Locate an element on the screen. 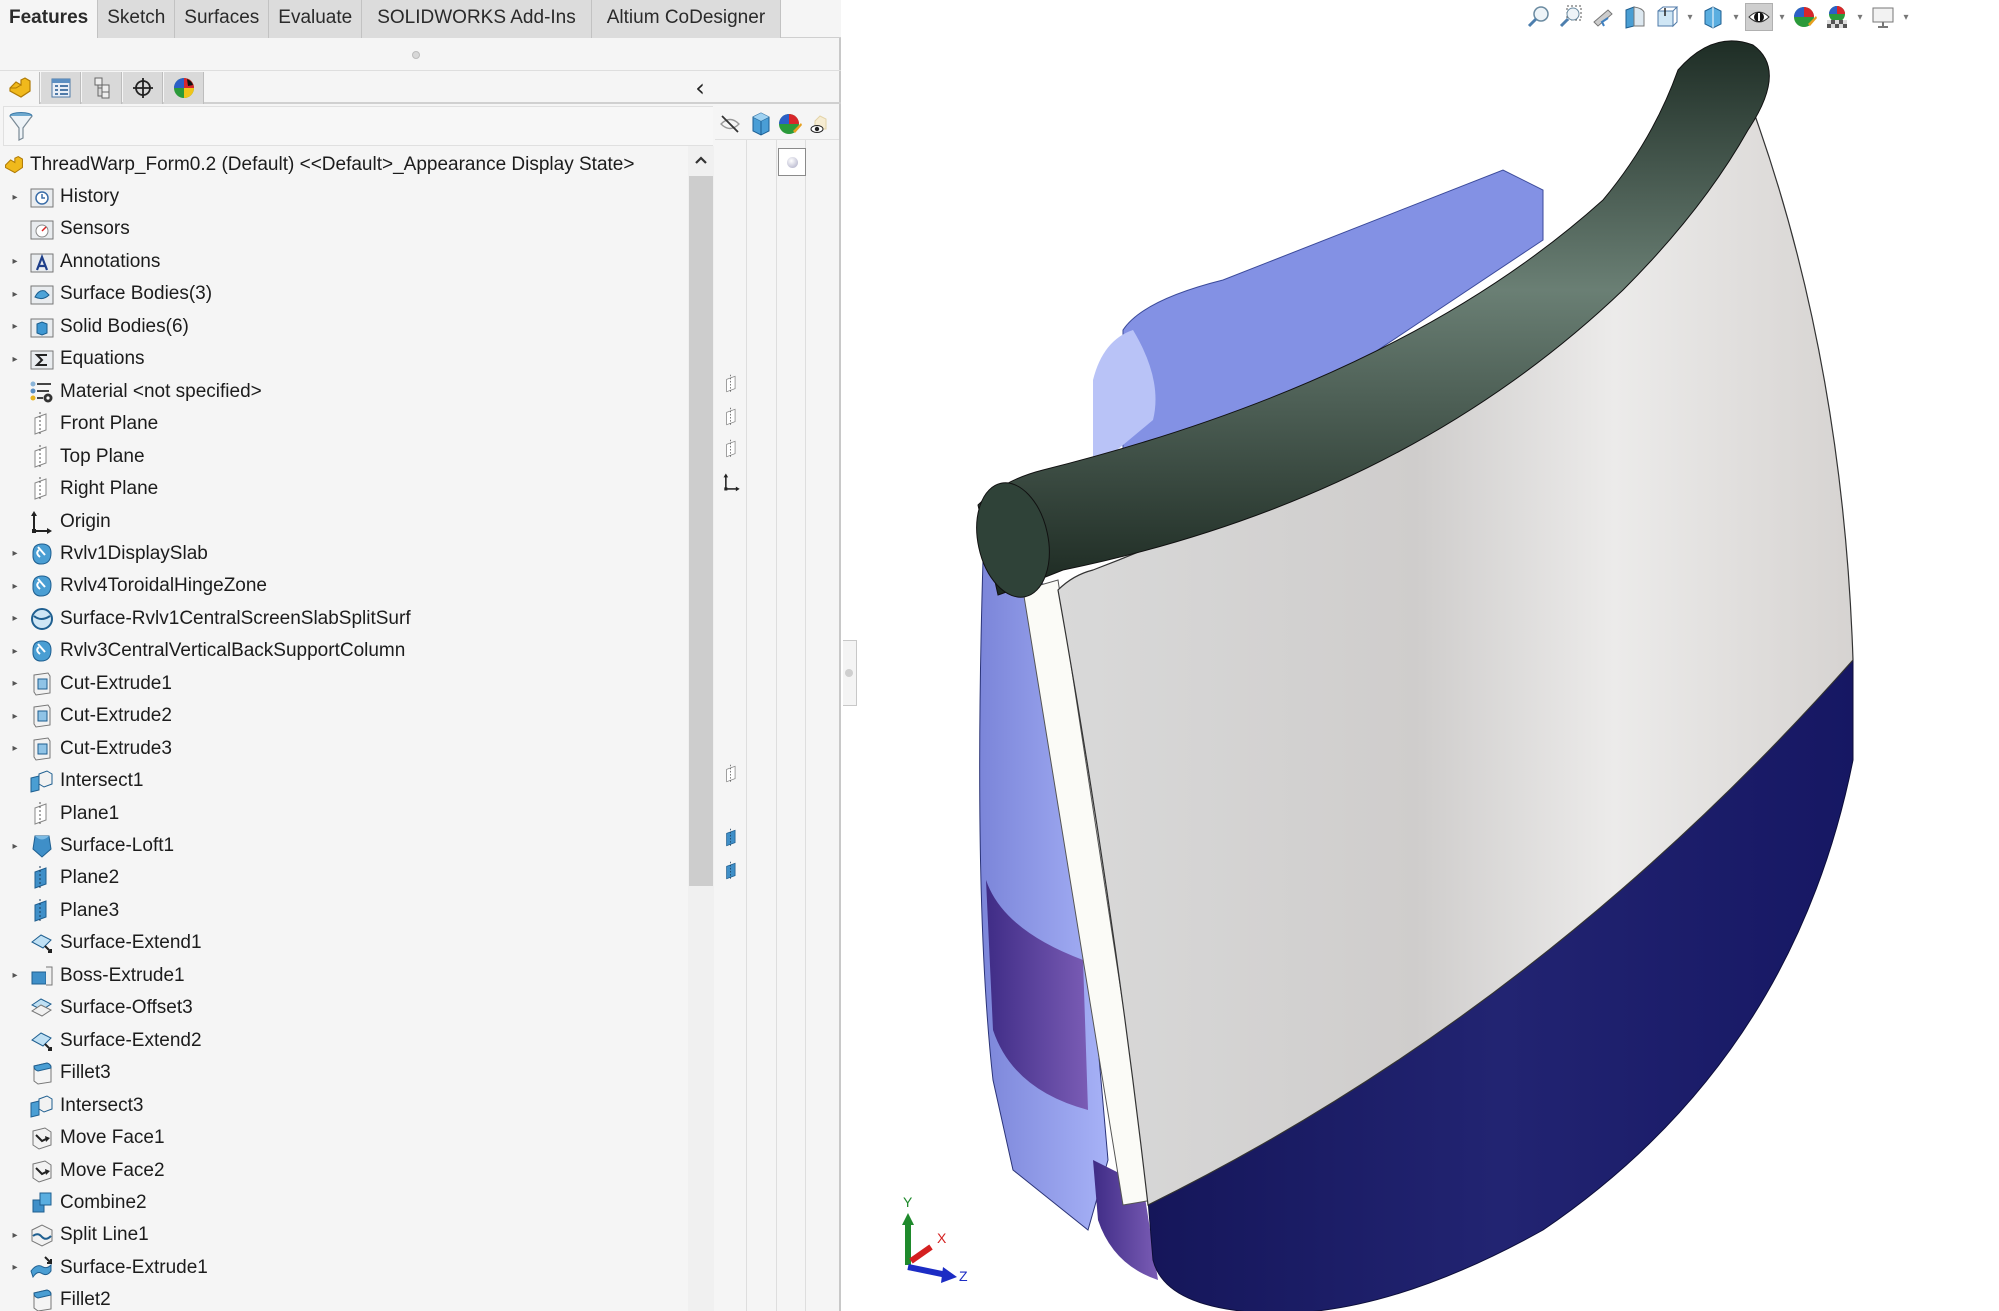  triad-z-label: Z is located at coordinates (963, 1276).